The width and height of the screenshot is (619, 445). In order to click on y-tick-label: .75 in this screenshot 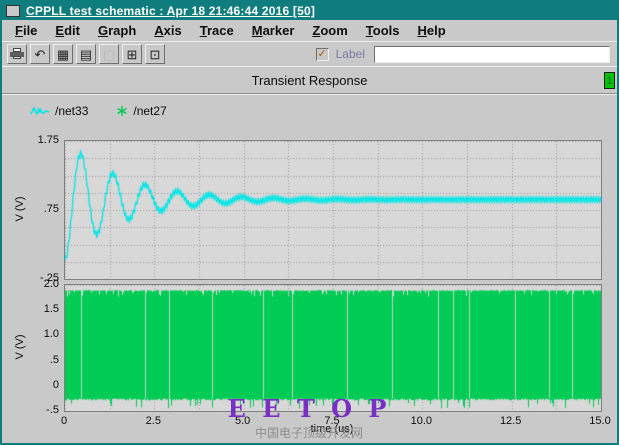, I will do `click(51, 209)`.